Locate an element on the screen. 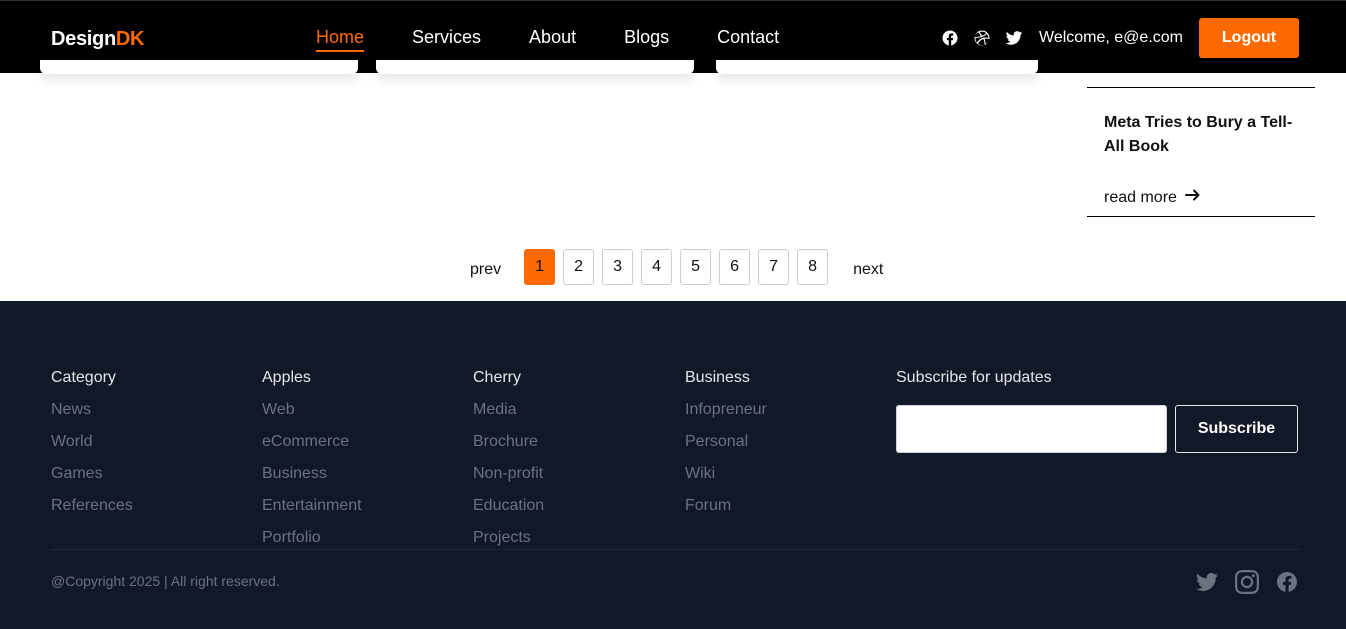  footer-link: News is located at coordinates (92, 410).